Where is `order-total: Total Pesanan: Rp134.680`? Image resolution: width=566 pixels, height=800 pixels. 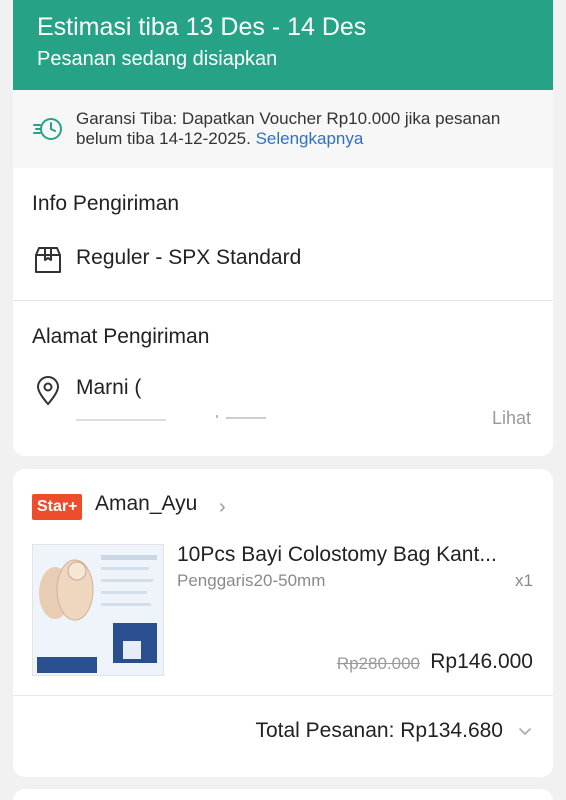 order-total: Total Pesanan: Rp134.680 is located at coordinates (379, 731).